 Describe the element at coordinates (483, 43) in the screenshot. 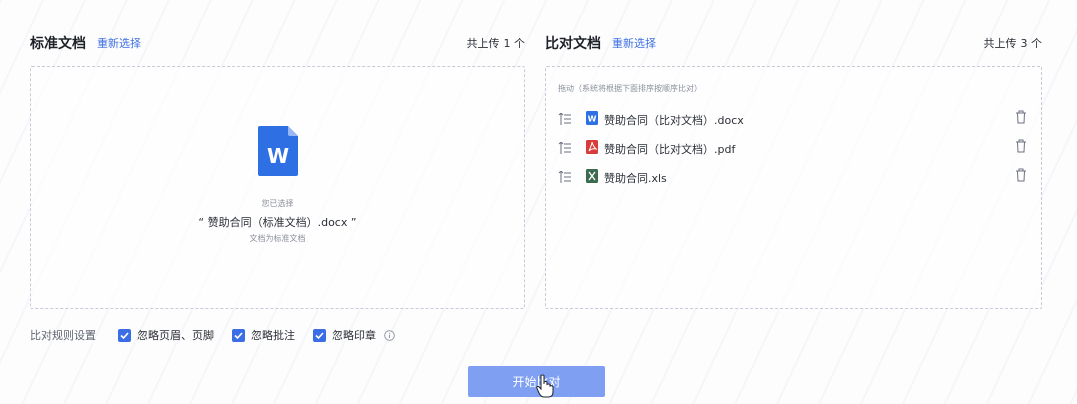

I see `standard-count-label: 共上传` at that location.